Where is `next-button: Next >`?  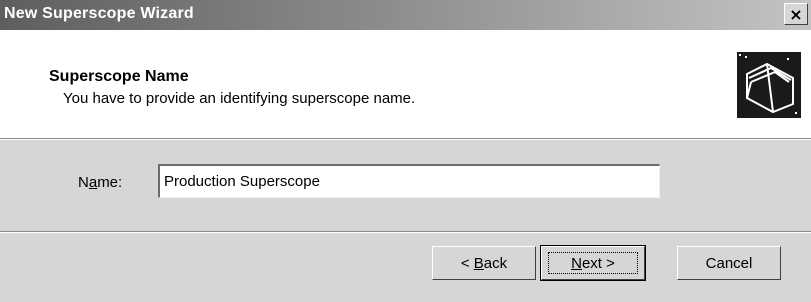
next-button: Next > is located at coordinates (593, 263).